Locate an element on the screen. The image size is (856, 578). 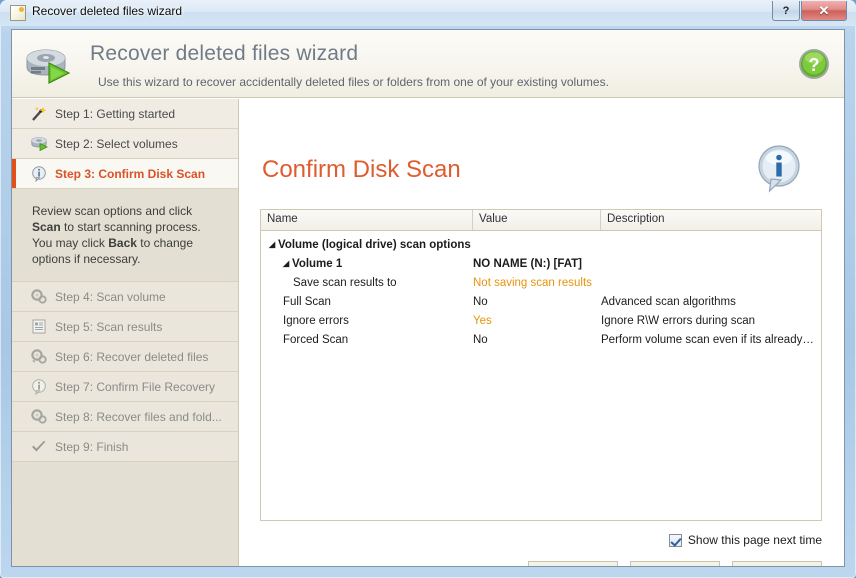
row-description: Advanced scan algorithms is located at coordinates (668, 301).